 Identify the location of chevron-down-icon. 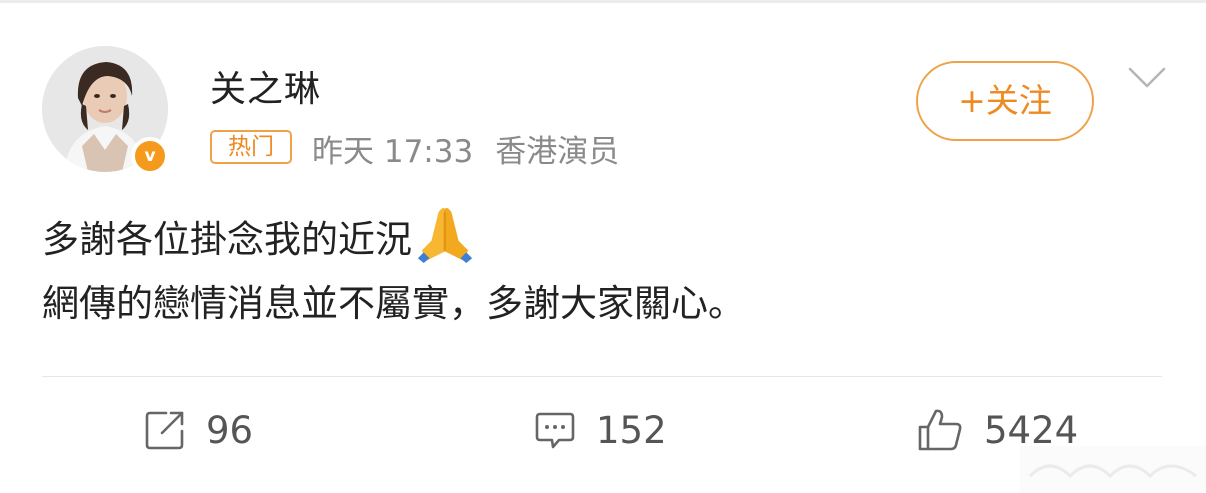
(1147, 78).